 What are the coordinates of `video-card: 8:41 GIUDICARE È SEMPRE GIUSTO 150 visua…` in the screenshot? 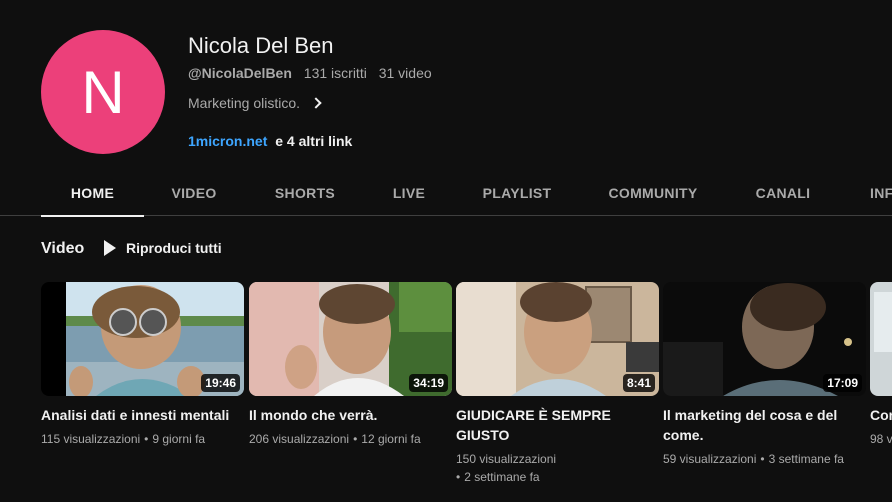 It's located at (557, 384).